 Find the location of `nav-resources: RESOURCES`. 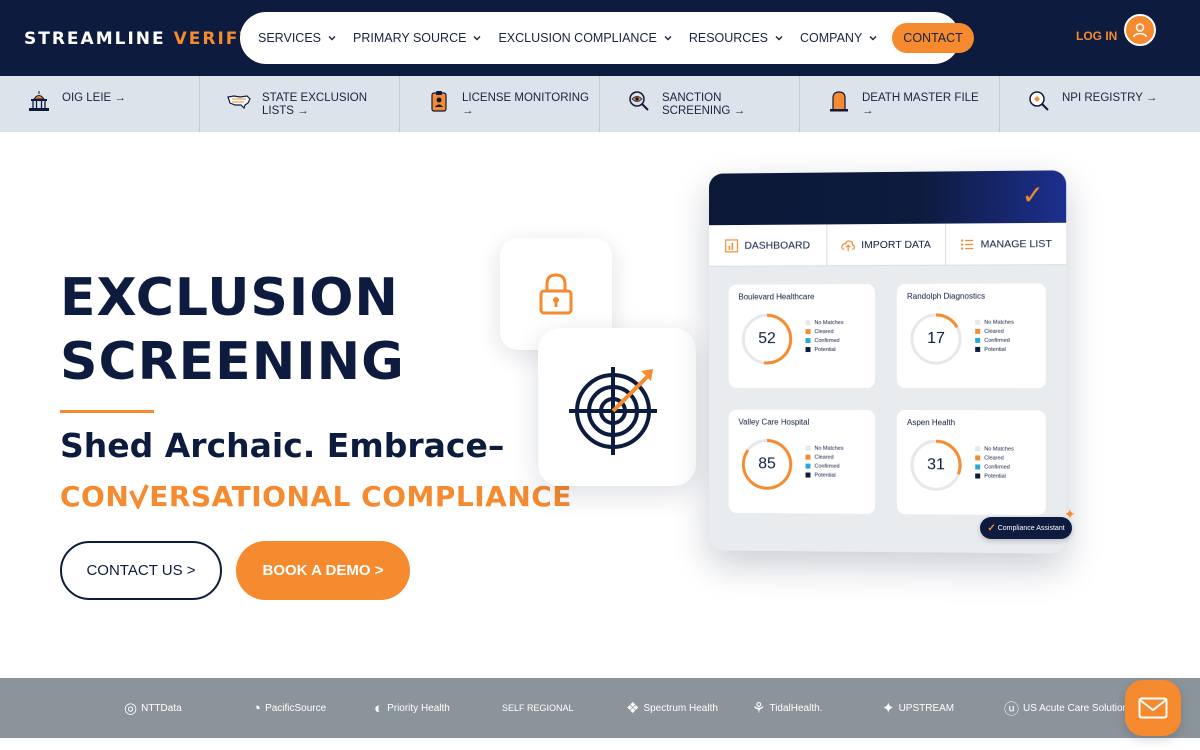

nav-resources: RESOURCES is located at coordinates (736, 38).